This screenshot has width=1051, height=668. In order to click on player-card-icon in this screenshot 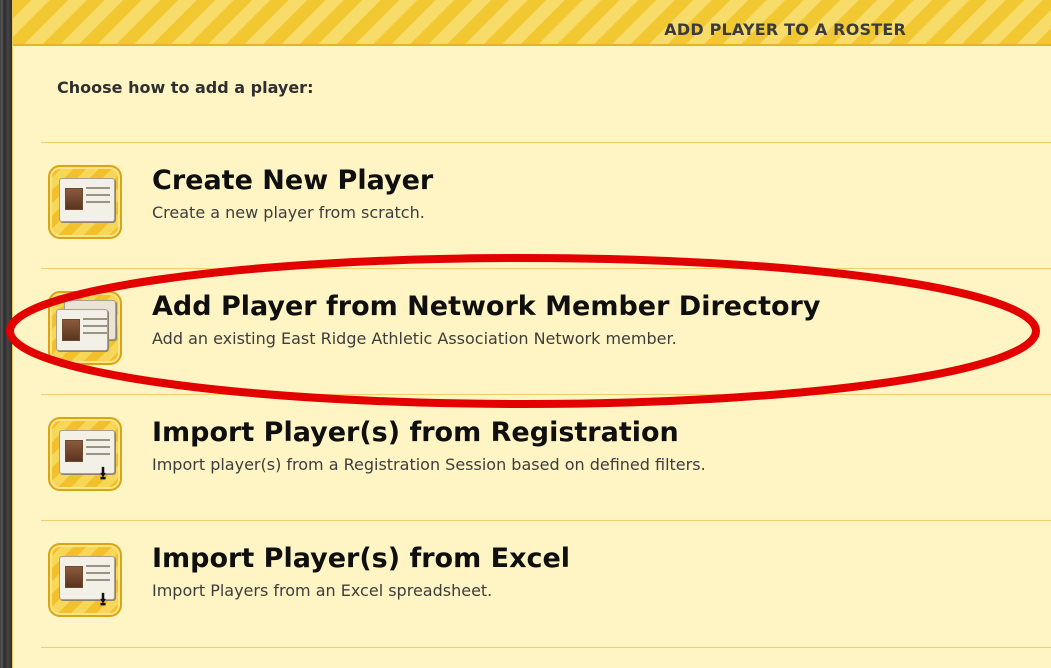, I will do `click(85, 202)`.